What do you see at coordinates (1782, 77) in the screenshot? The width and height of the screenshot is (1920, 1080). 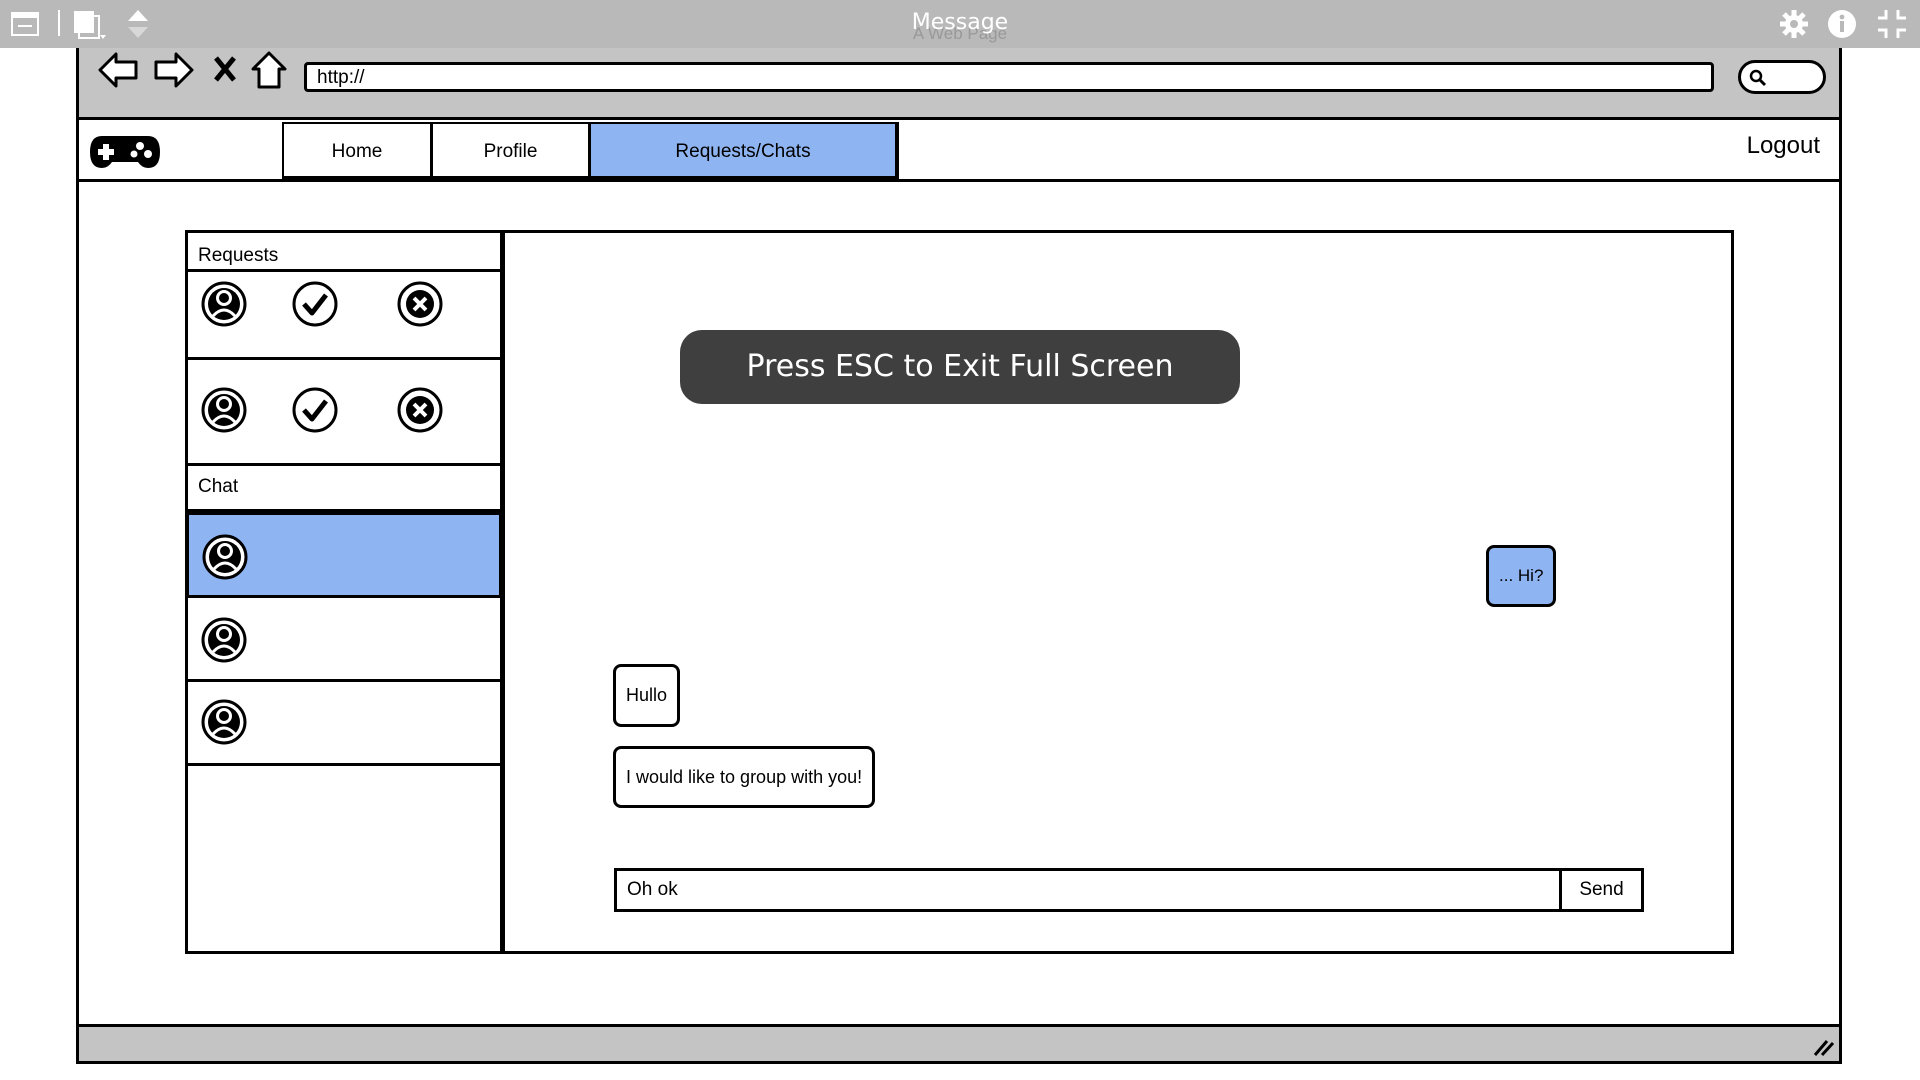 I see `browser-search-field` at bounding box center [1782, 77].